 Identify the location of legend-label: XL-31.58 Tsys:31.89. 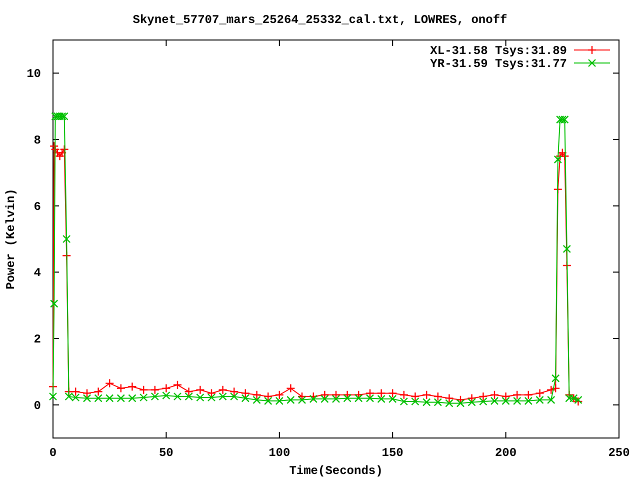
(498, 51).